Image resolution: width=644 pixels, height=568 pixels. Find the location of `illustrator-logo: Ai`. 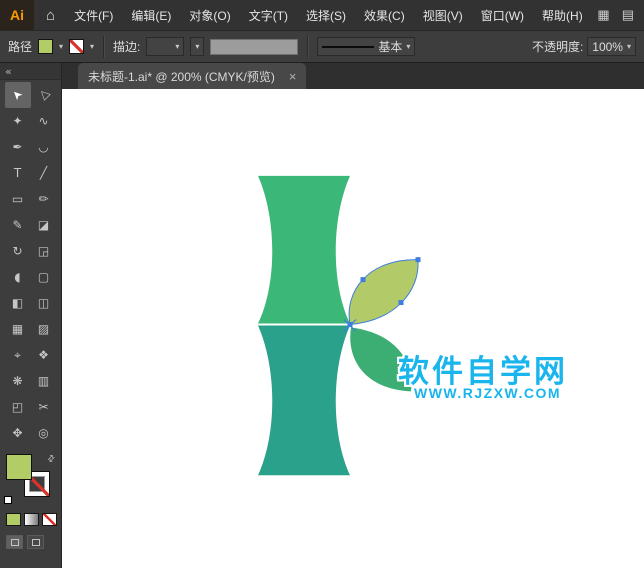

illustrator-logo: Ai is located at coordinates (17, 15).